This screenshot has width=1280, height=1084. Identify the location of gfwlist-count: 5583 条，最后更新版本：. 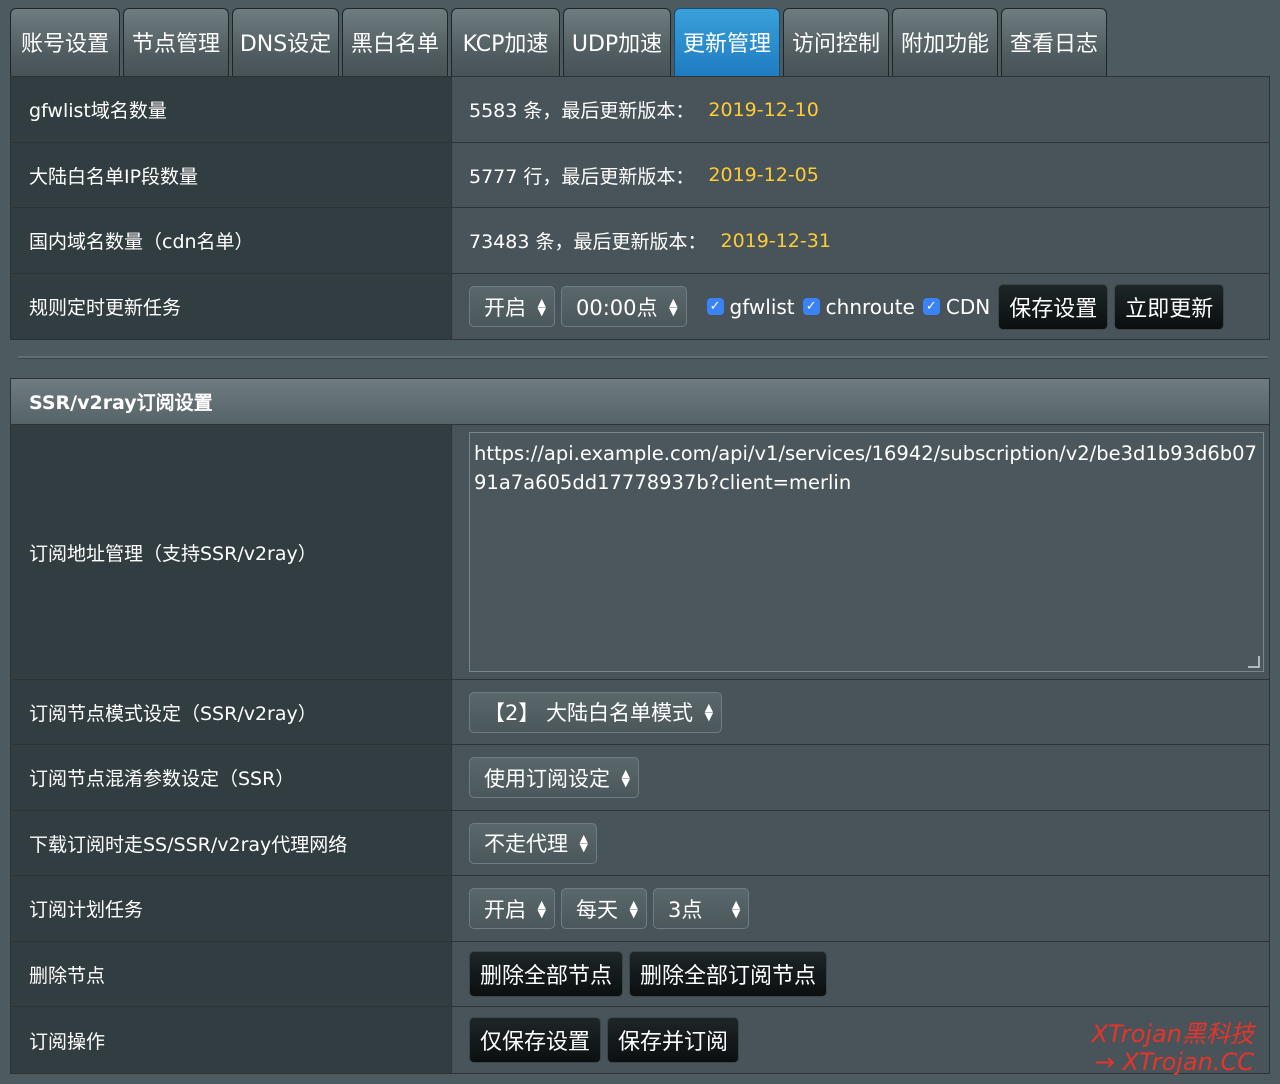
(582, 111).